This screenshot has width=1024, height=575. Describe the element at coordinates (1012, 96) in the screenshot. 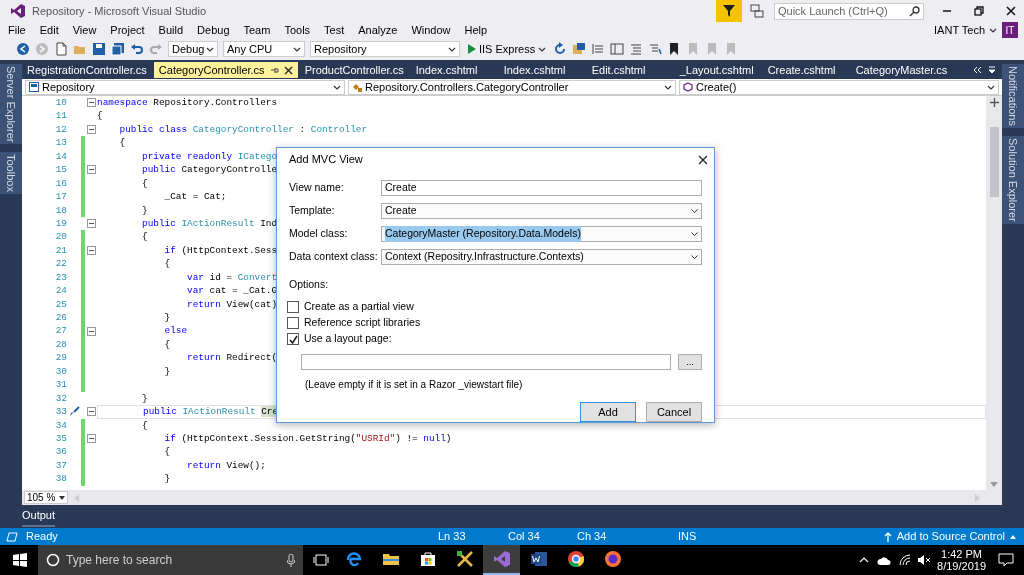

I see `side-panel-tab: Notifications` at that location.